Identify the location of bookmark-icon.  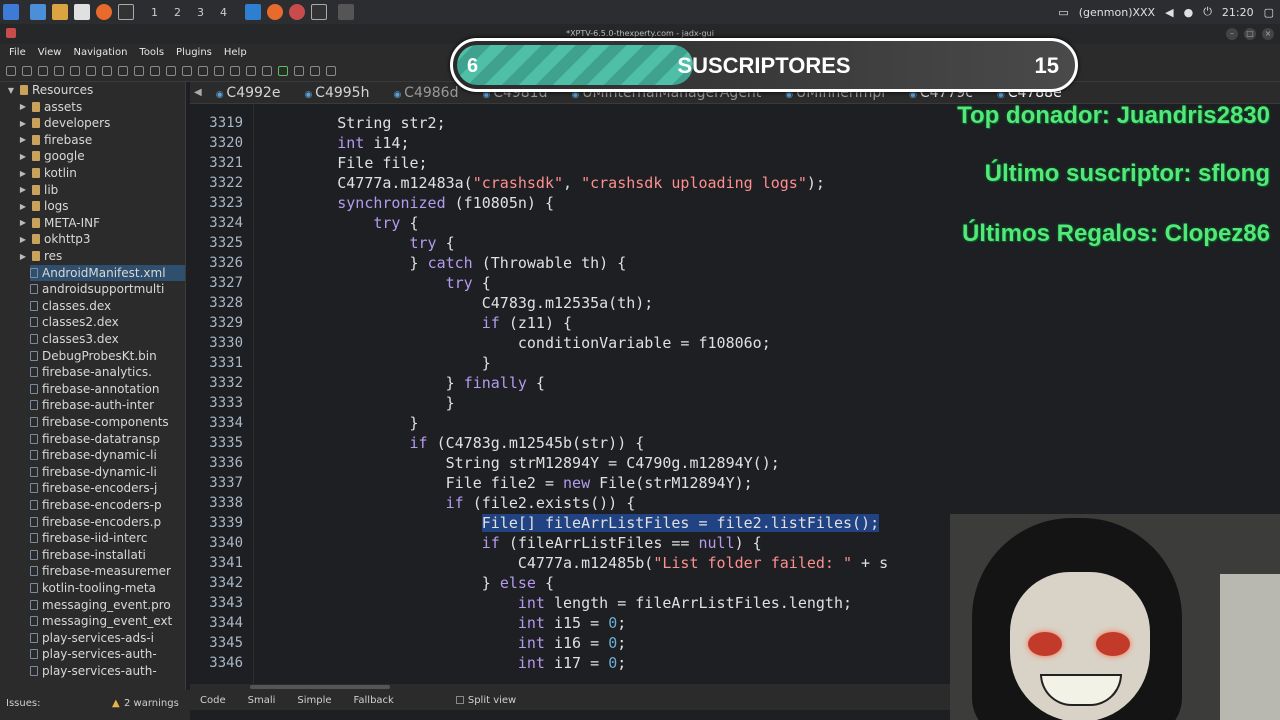
(267, 70).